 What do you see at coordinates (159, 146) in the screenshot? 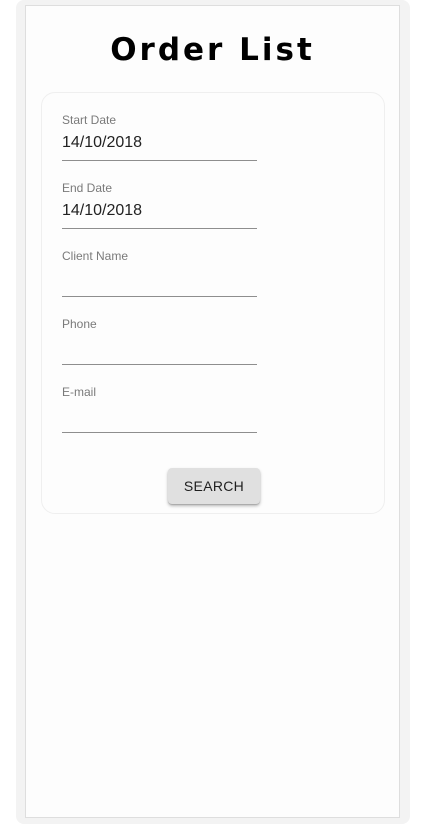
I see `start-date-input` at bounding box center [159, 146].